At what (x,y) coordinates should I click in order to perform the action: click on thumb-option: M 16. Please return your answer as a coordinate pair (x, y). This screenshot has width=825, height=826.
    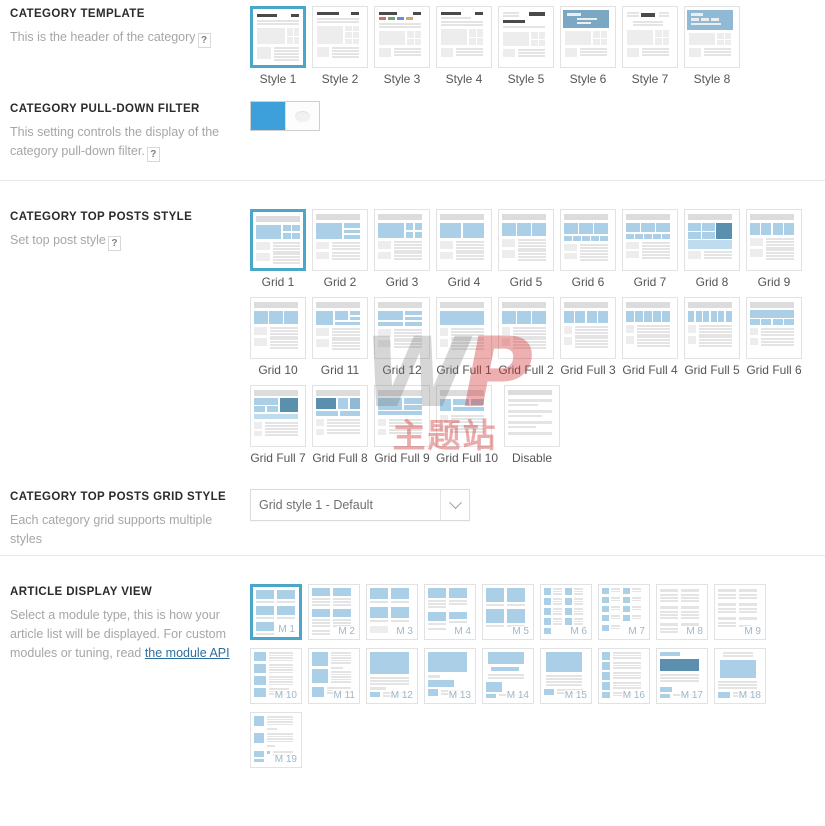
    Looking at the image, I should click on (624, 676).